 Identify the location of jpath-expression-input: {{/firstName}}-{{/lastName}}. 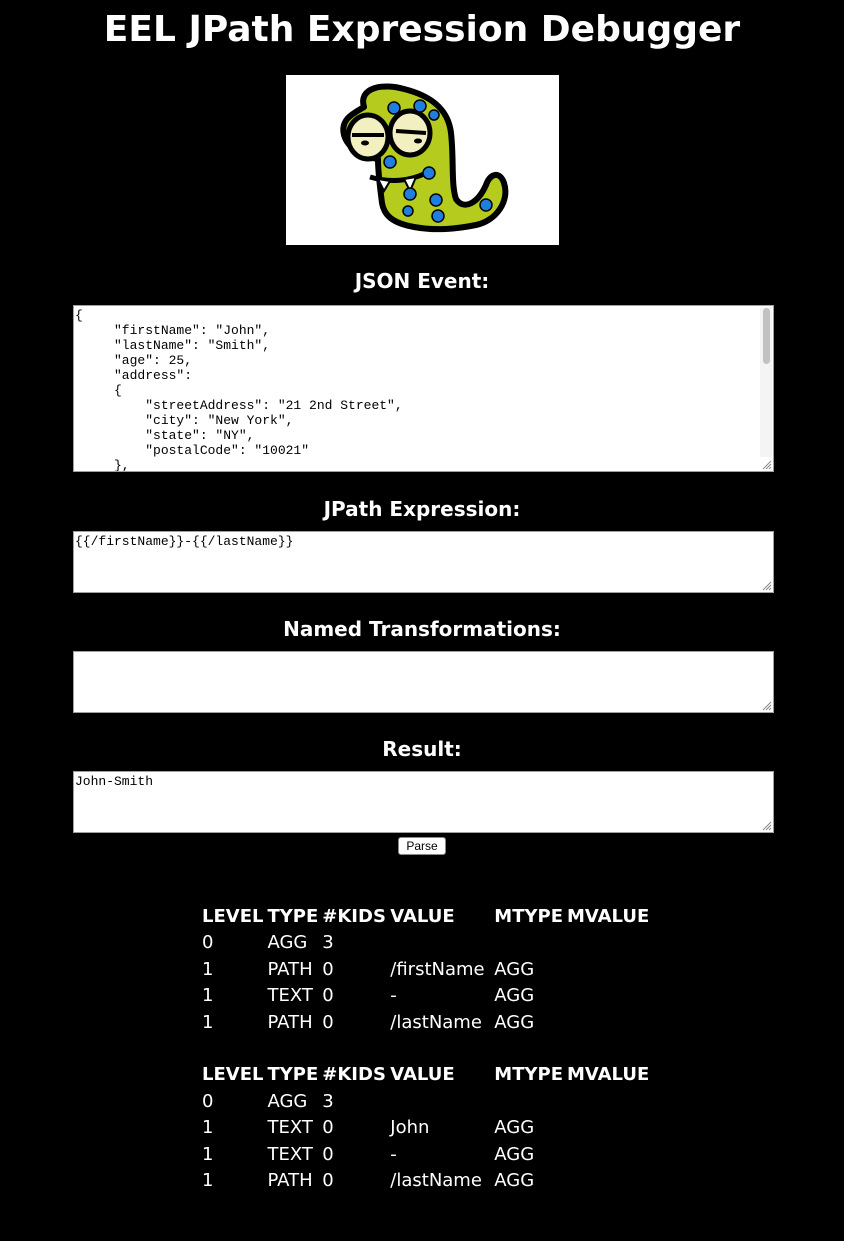
(423, 562).